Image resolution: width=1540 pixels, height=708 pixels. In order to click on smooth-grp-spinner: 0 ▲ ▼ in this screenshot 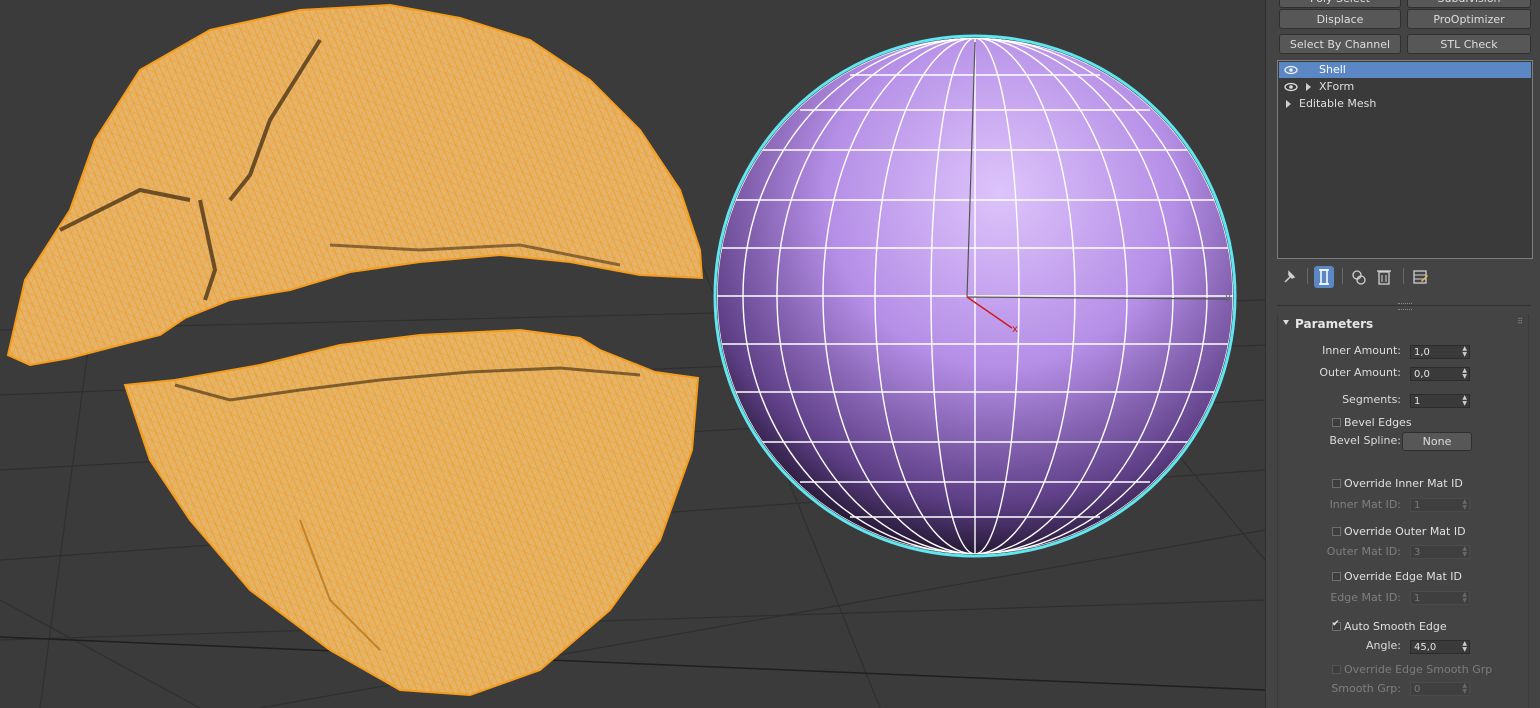, I will do `click(1440, 689)`.